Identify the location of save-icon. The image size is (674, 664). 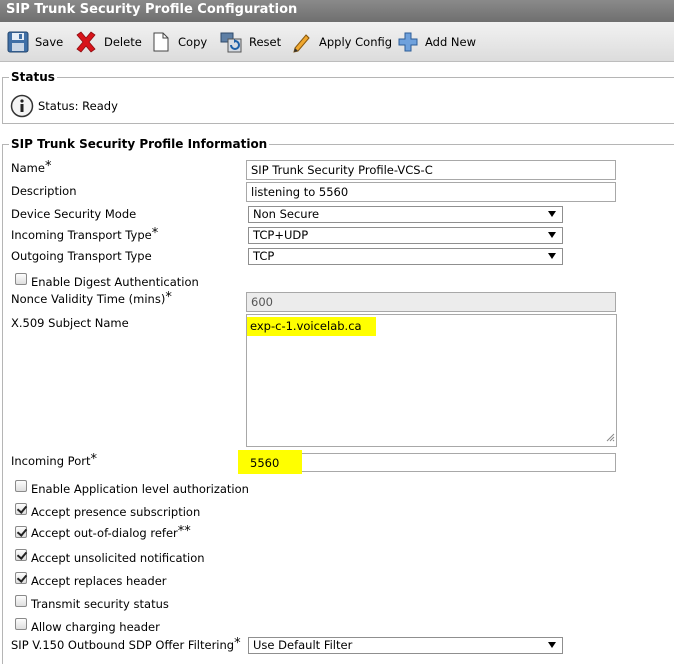
(18, 42).